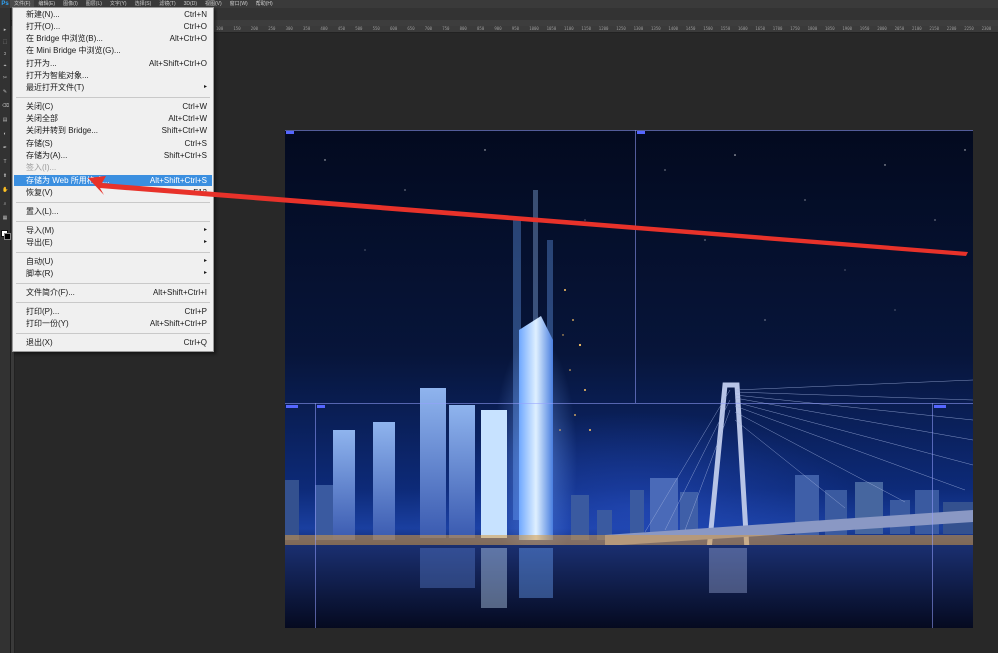  What do you see at coordinates (917, 28) in the screenshot?
I see `ruler-tick-label: 2100` at bounding box center [917, 28].